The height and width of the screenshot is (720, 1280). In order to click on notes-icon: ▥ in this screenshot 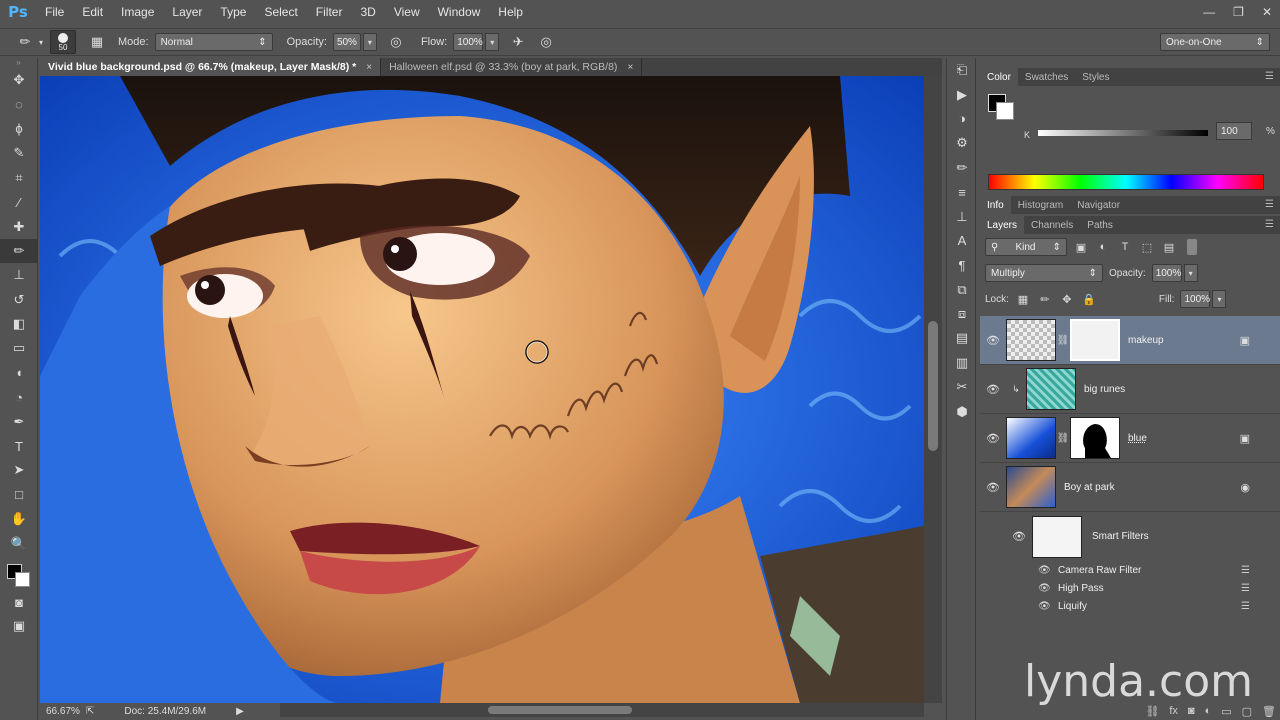, I will do `click(962, 363)`.